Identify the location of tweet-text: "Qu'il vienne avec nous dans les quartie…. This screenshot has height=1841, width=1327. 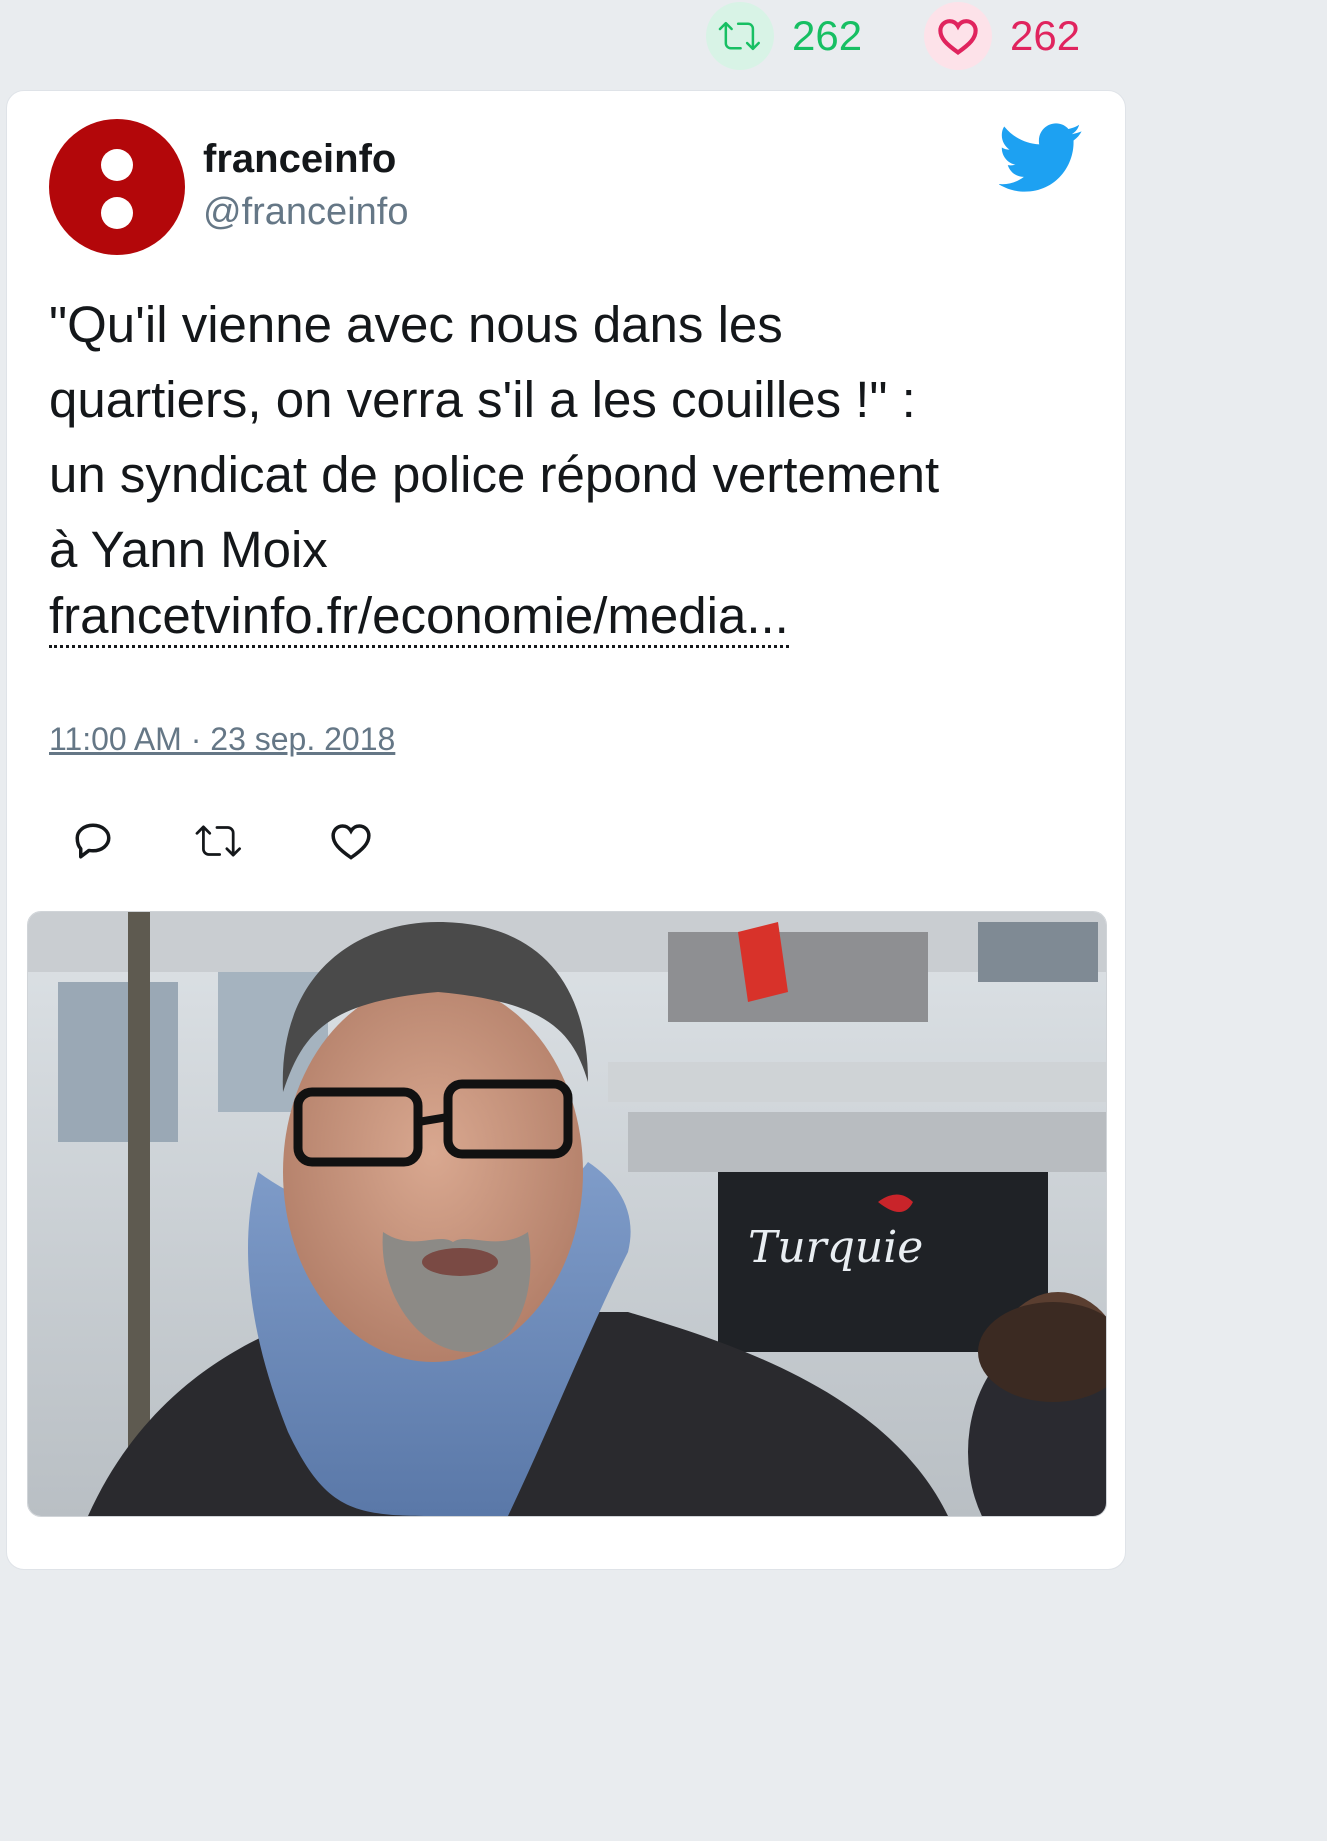
(564, 437).